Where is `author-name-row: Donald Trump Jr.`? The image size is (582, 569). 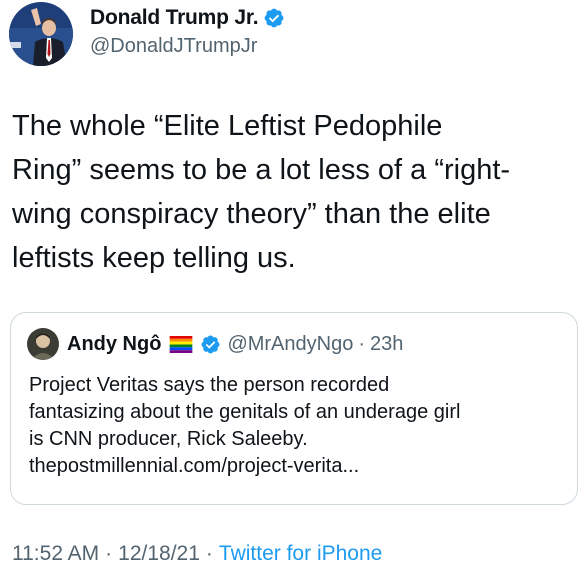 author-name-row: Donald Trump Jr. is located at coordinates (187, 18).